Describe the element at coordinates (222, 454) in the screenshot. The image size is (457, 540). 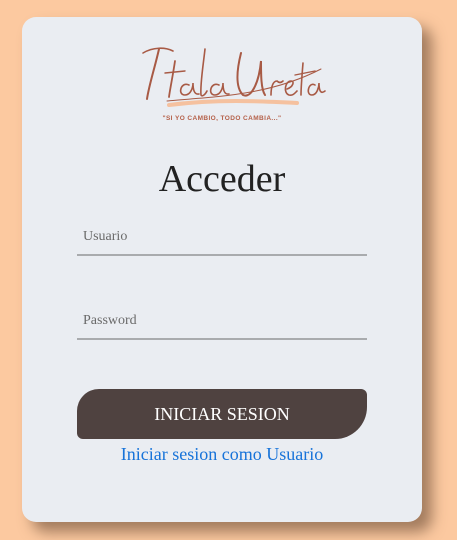
I see `user-login-link: Iniciar sesion como Usuario` at that location.